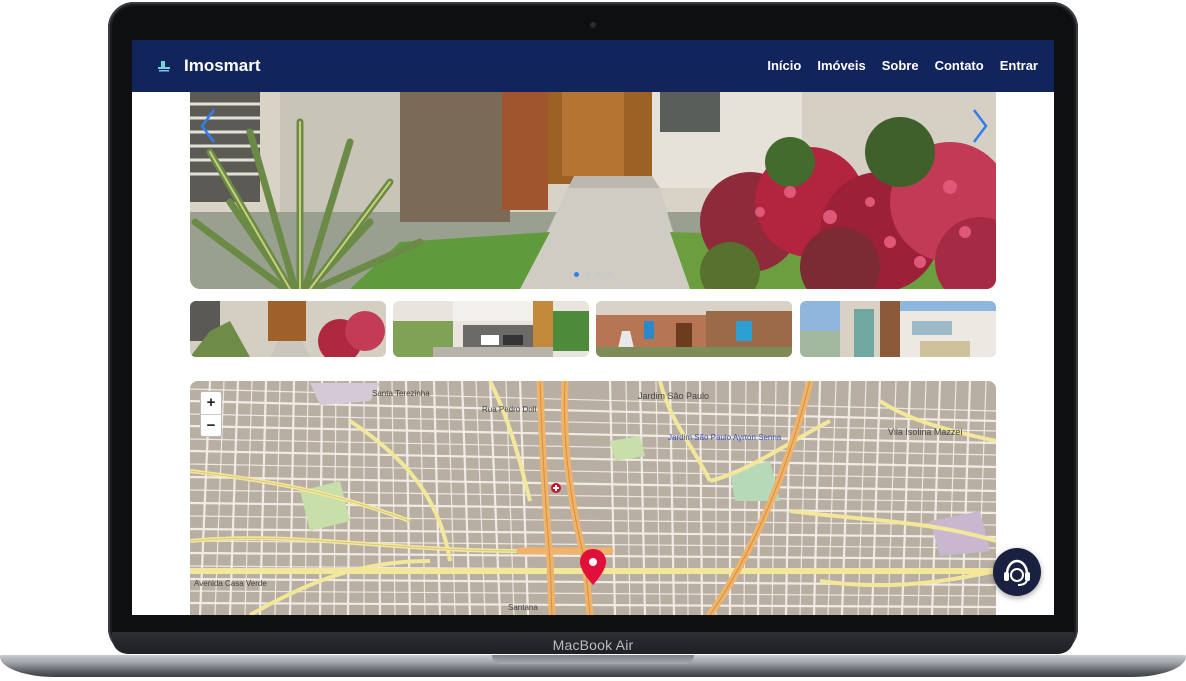 The width and height of the screenshot is (1186, 681). I want to click on laptop-notch, so click(593, 659).